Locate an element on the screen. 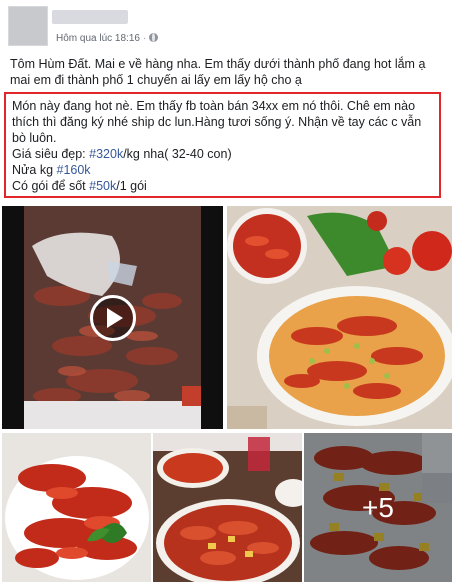 The height and width of the screenshot is (582, 452). hashtag-320k: #320k is located at coordinates (106, 154).